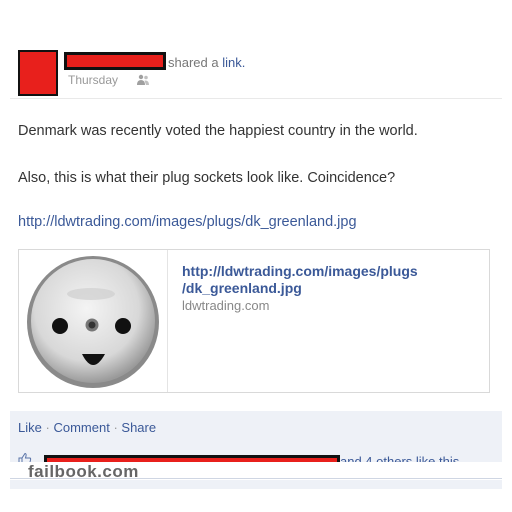 The height and width of the screenshot is (512, 512). What do you see at coordinates (93, 80) in the screenshot?
I see `post-timestamp: Thursday` at bounding box center [93, 80].